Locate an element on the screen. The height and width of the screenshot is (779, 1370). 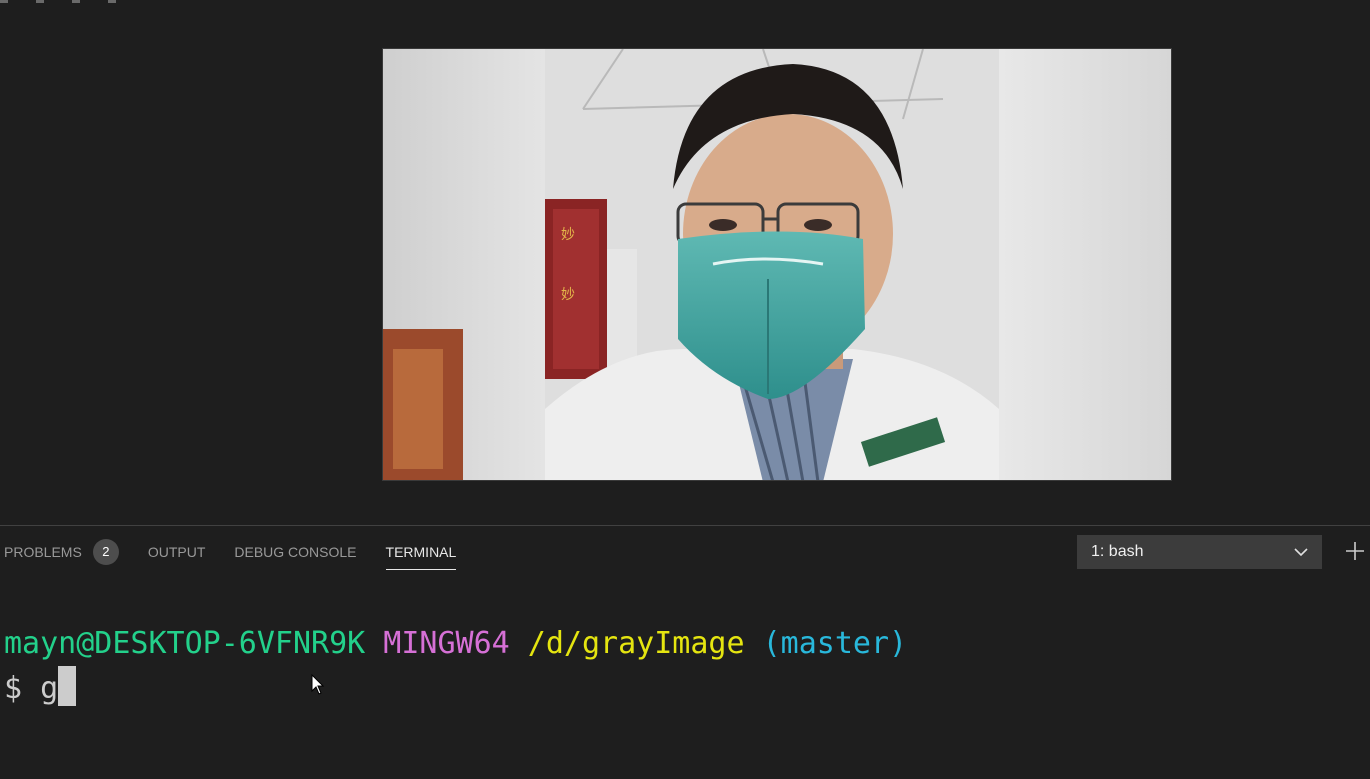
tab-problems-label: PROBLEMS is located at coordinates (43, 552).